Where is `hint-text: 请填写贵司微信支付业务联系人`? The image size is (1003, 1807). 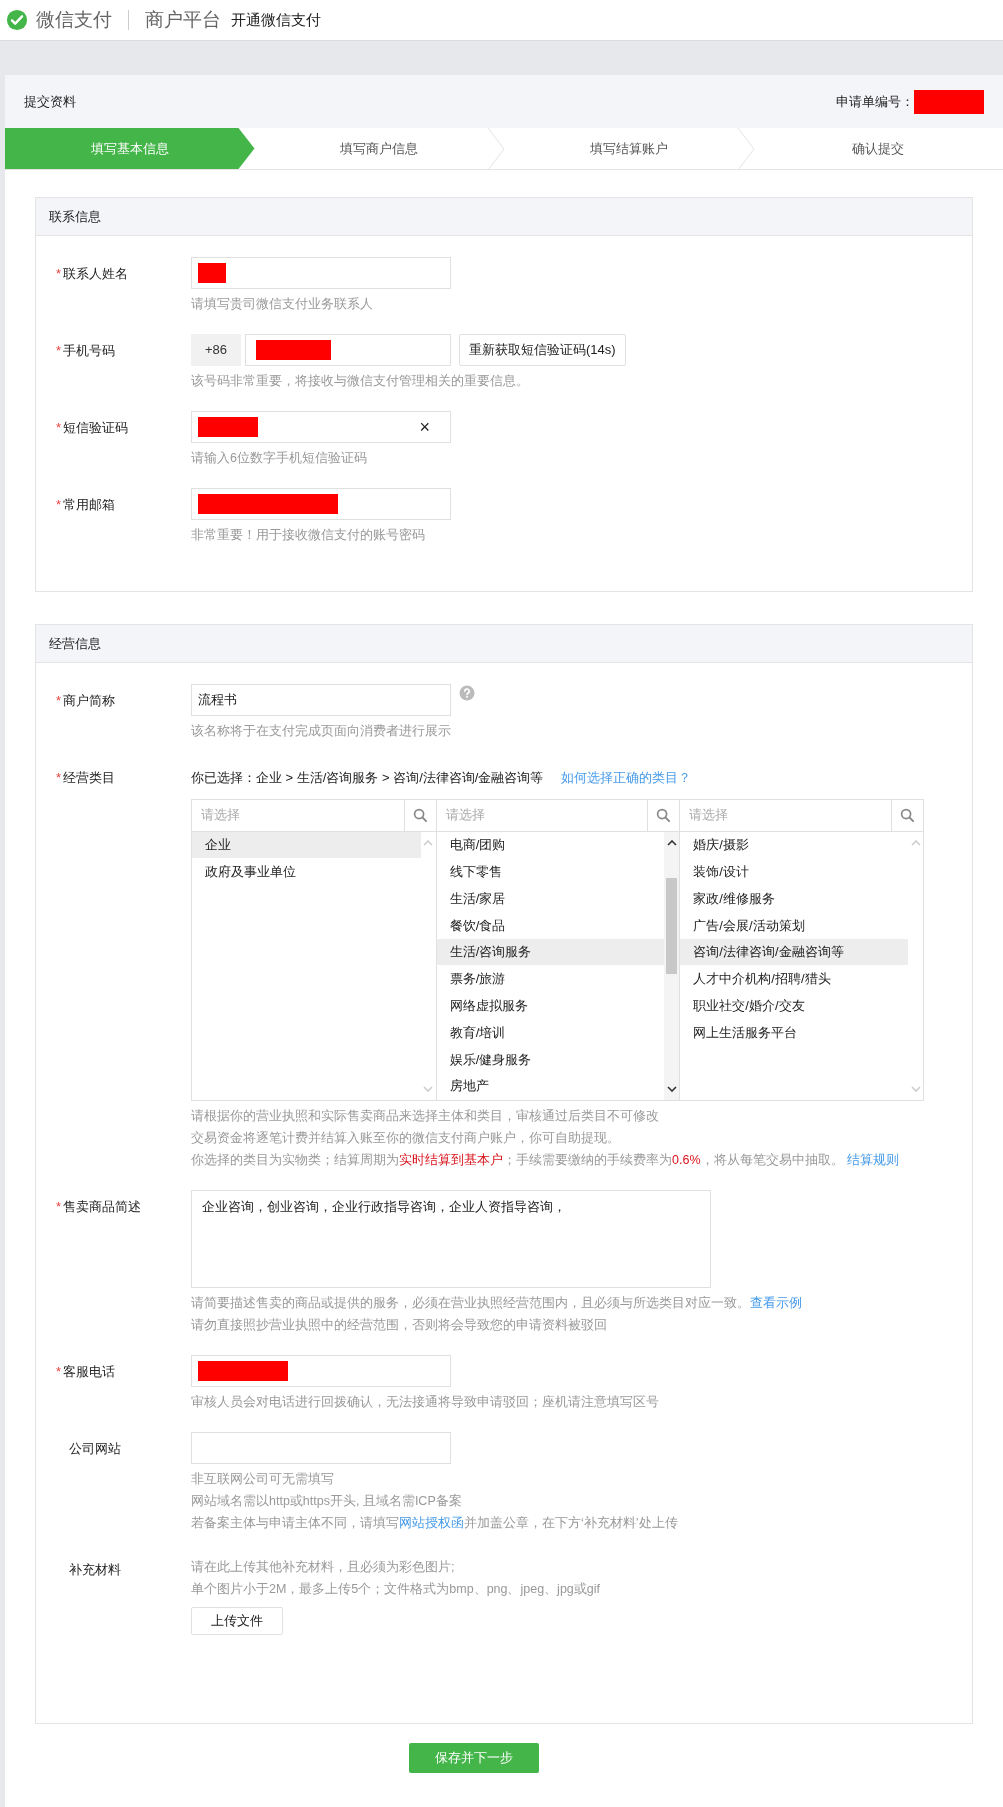
hint-text: 请填写贵司微信支付业务联系人 is located at coordinates (282, 304).